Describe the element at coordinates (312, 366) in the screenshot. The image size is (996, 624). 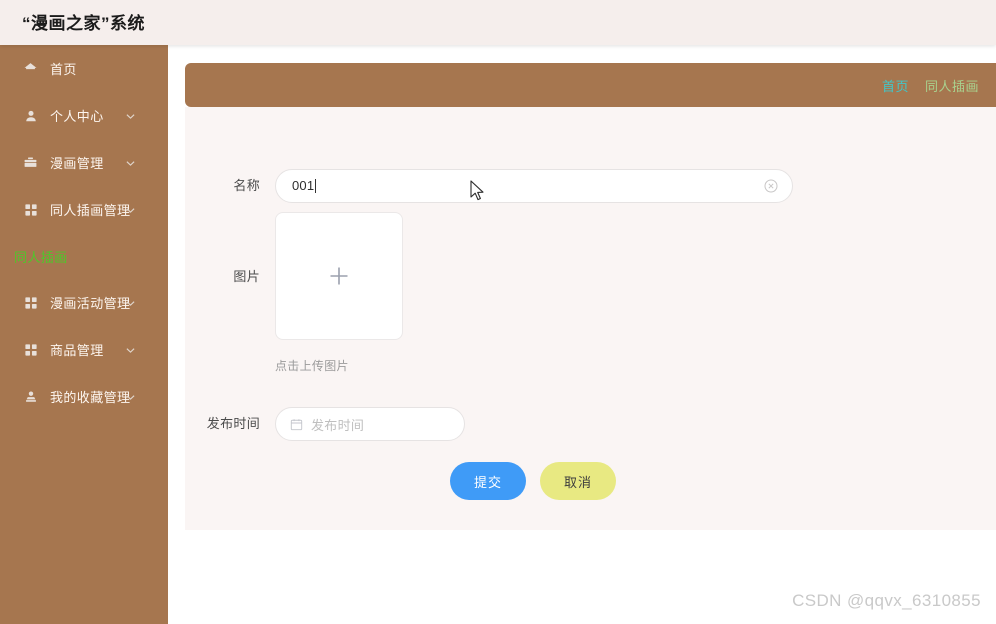
I see `upload-hint: 点击上传图片` at that location.